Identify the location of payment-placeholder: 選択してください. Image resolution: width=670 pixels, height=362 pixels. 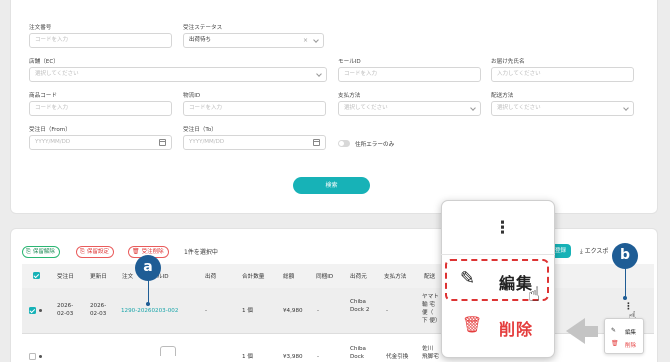
(366, 108).